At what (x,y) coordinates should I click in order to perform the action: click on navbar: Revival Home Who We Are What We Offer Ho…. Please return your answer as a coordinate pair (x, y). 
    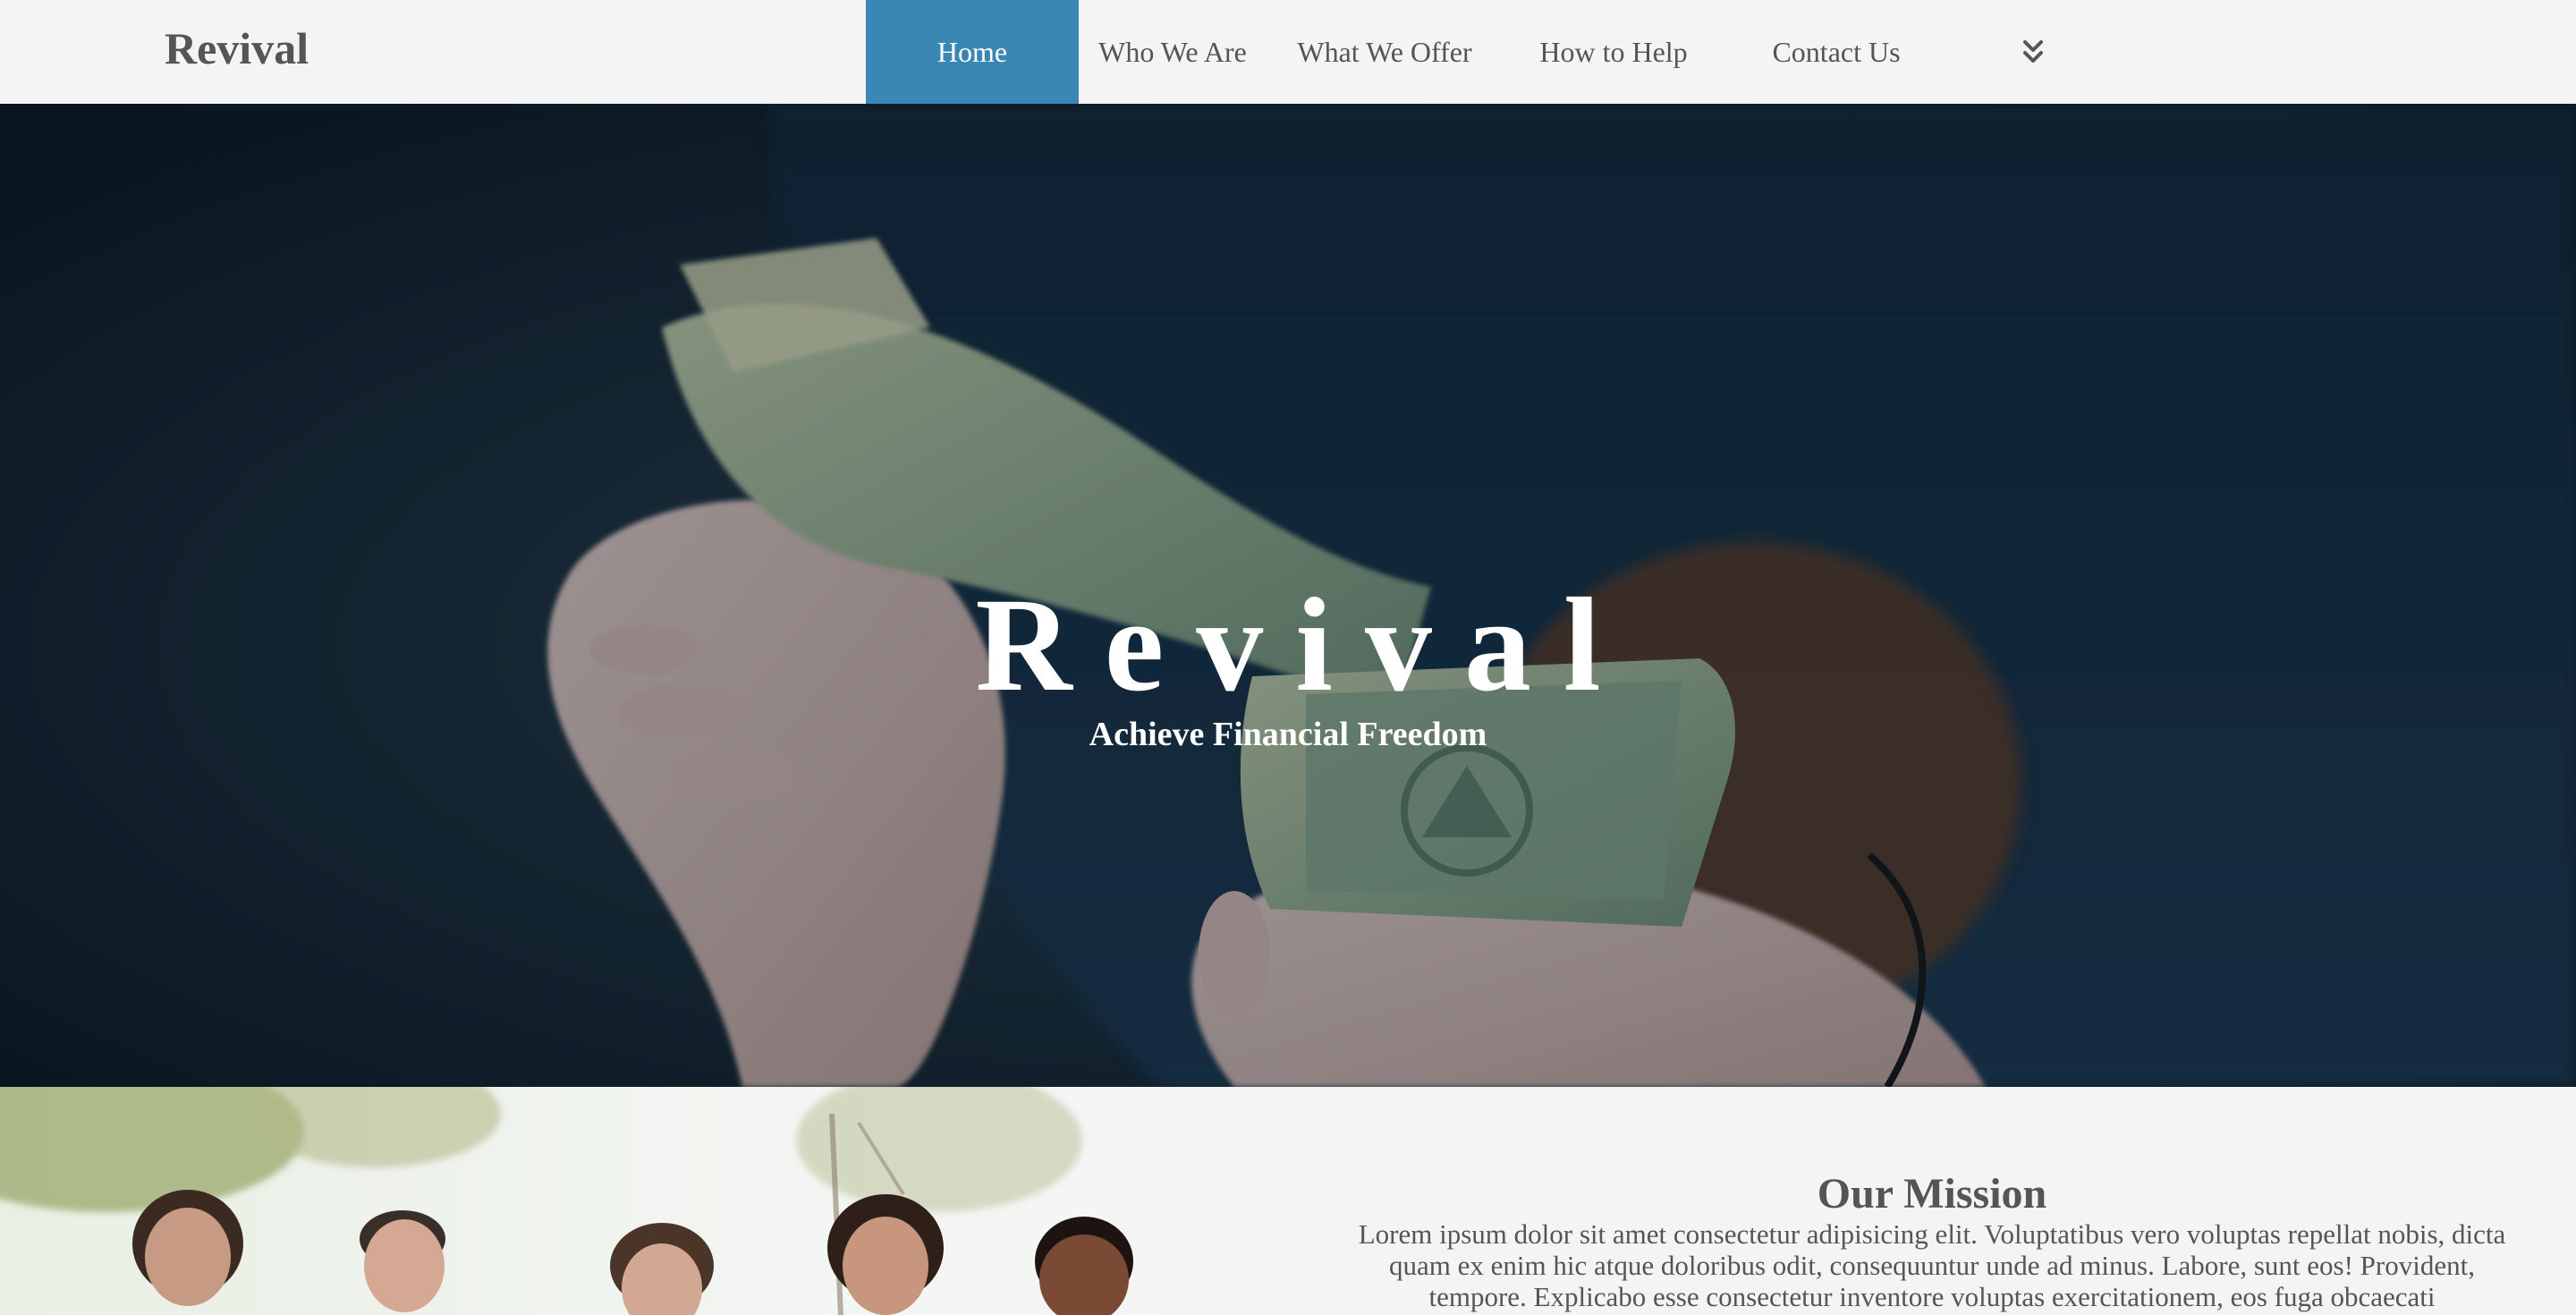
    Looking at the image, I should click on (1288, 52).